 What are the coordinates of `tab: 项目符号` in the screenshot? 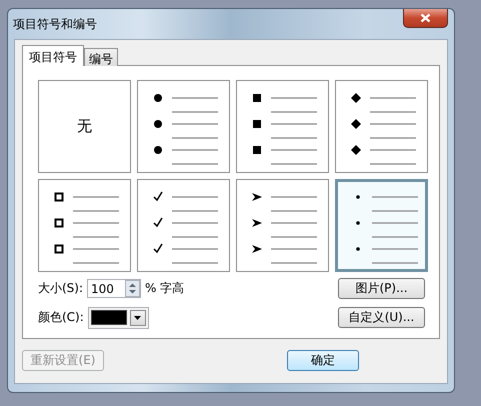 It's located at (53, 55).